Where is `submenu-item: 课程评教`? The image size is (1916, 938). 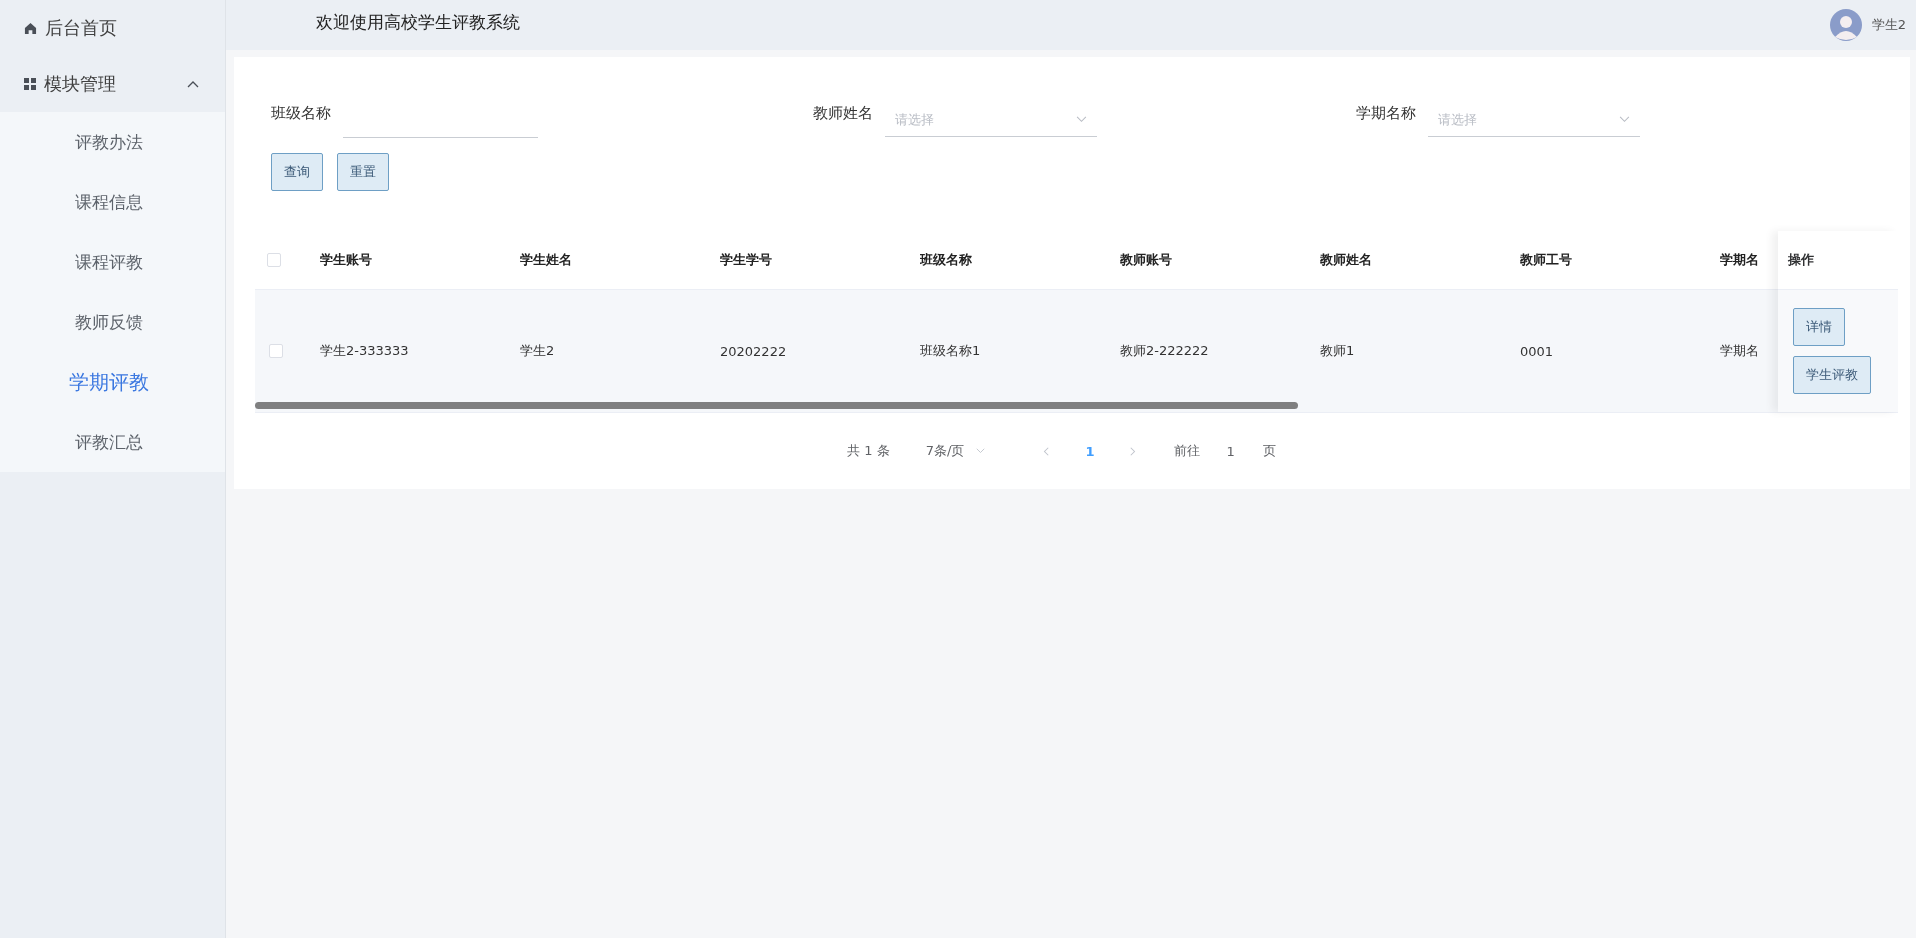 submenu-item: 课程评教 is located at coordinates (112, 262).